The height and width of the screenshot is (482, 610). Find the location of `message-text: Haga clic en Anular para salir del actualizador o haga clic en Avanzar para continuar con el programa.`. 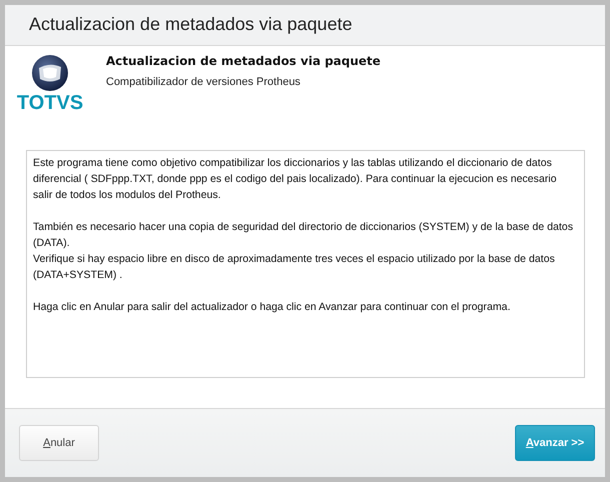

message-text: Haga clic en Anular para salir del actualizador o haga clic en Avanzar para continuar con el programa. is located at coordinates (272, 308).